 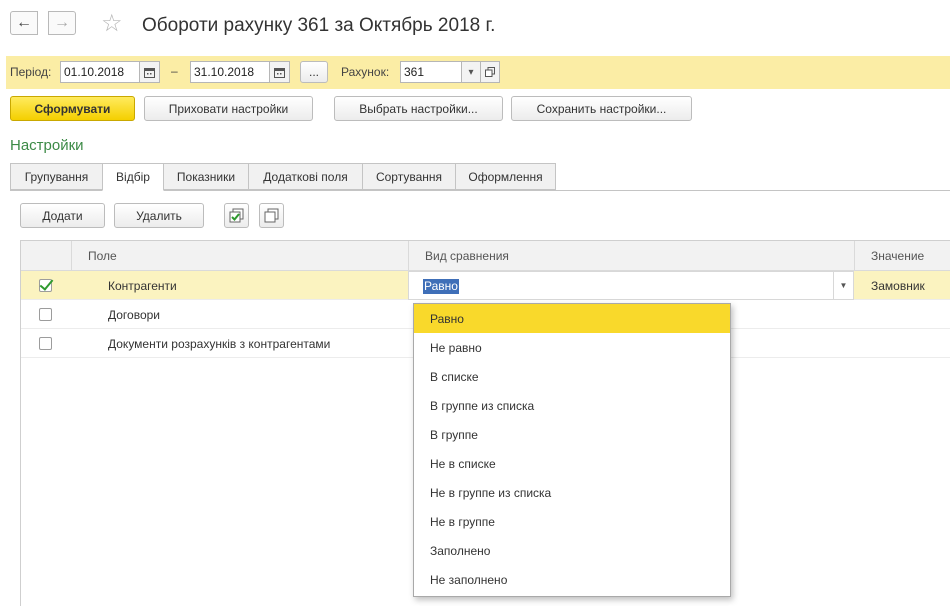 I want to click on tab-filter: Відбір, so click(x=133, y=177).